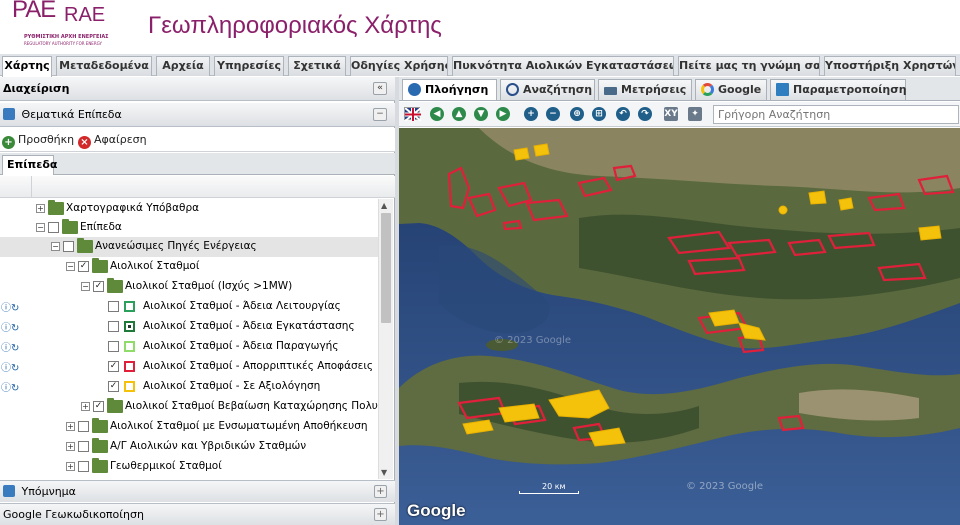  Describe the element at coordinates (836, 114) in the screenshot. I see `quick-search-input` at that location.